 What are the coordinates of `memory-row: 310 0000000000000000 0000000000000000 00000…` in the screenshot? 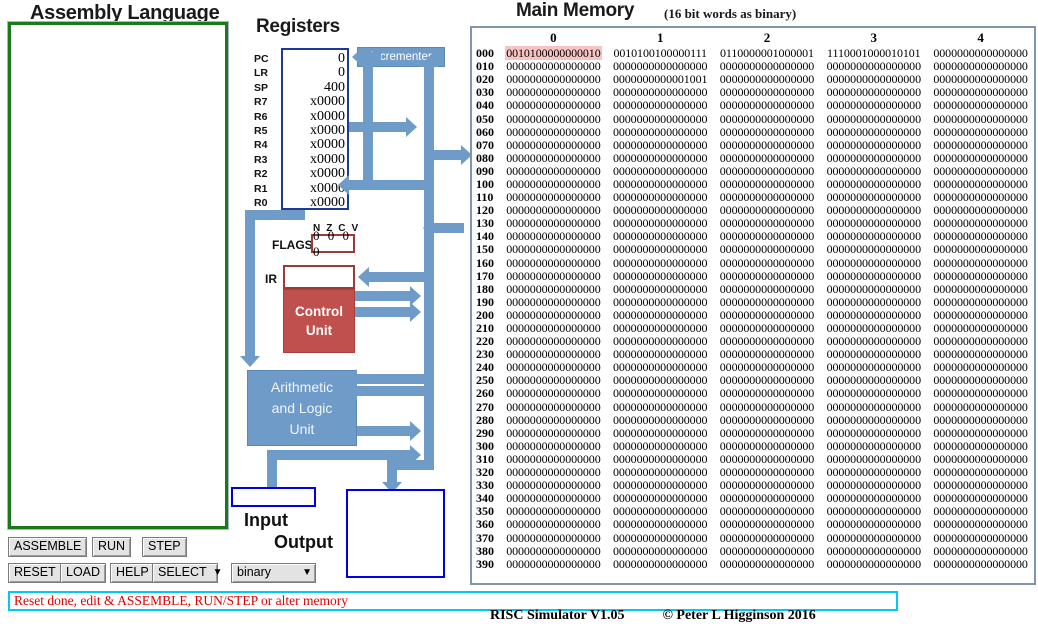 It's located at (753, 458).